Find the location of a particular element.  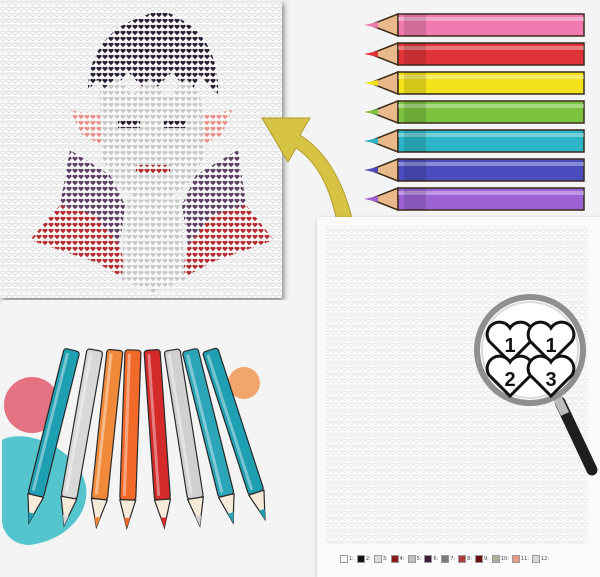

legend-item: 5: is located at coordinates (414, 559).